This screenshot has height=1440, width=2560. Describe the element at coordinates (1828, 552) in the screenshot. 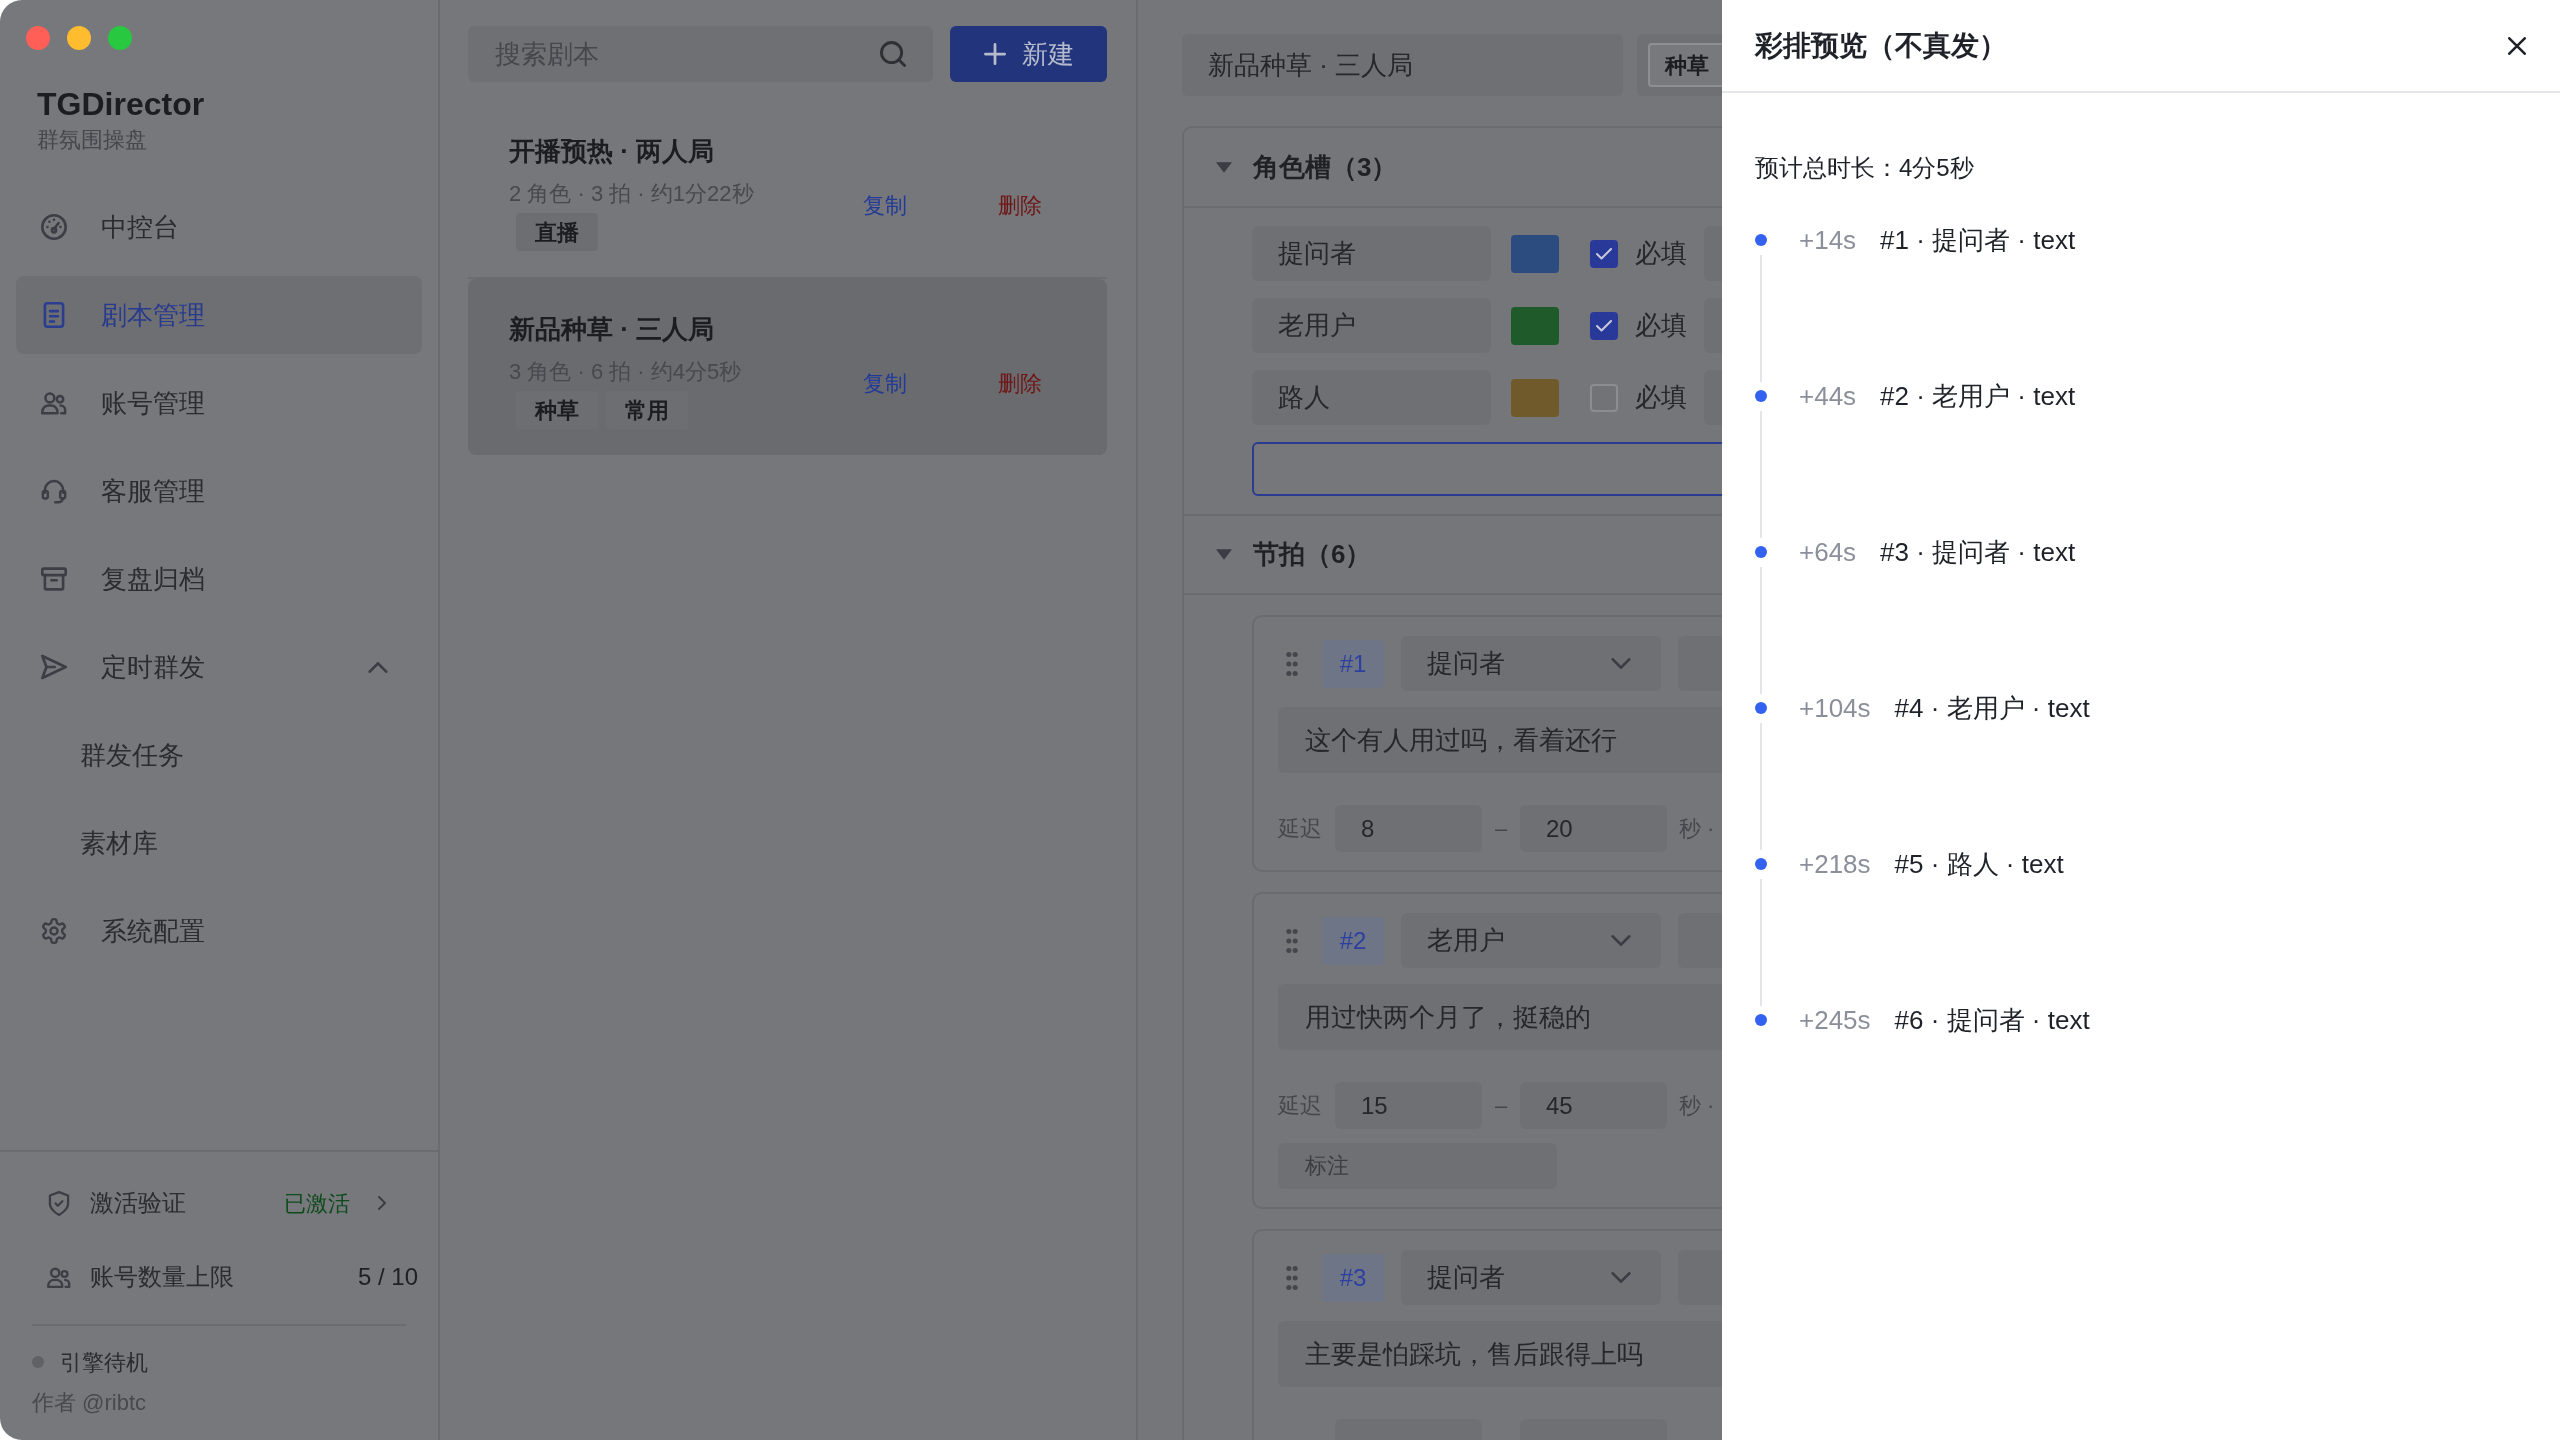

I see `time-offset: +64s` at that location.